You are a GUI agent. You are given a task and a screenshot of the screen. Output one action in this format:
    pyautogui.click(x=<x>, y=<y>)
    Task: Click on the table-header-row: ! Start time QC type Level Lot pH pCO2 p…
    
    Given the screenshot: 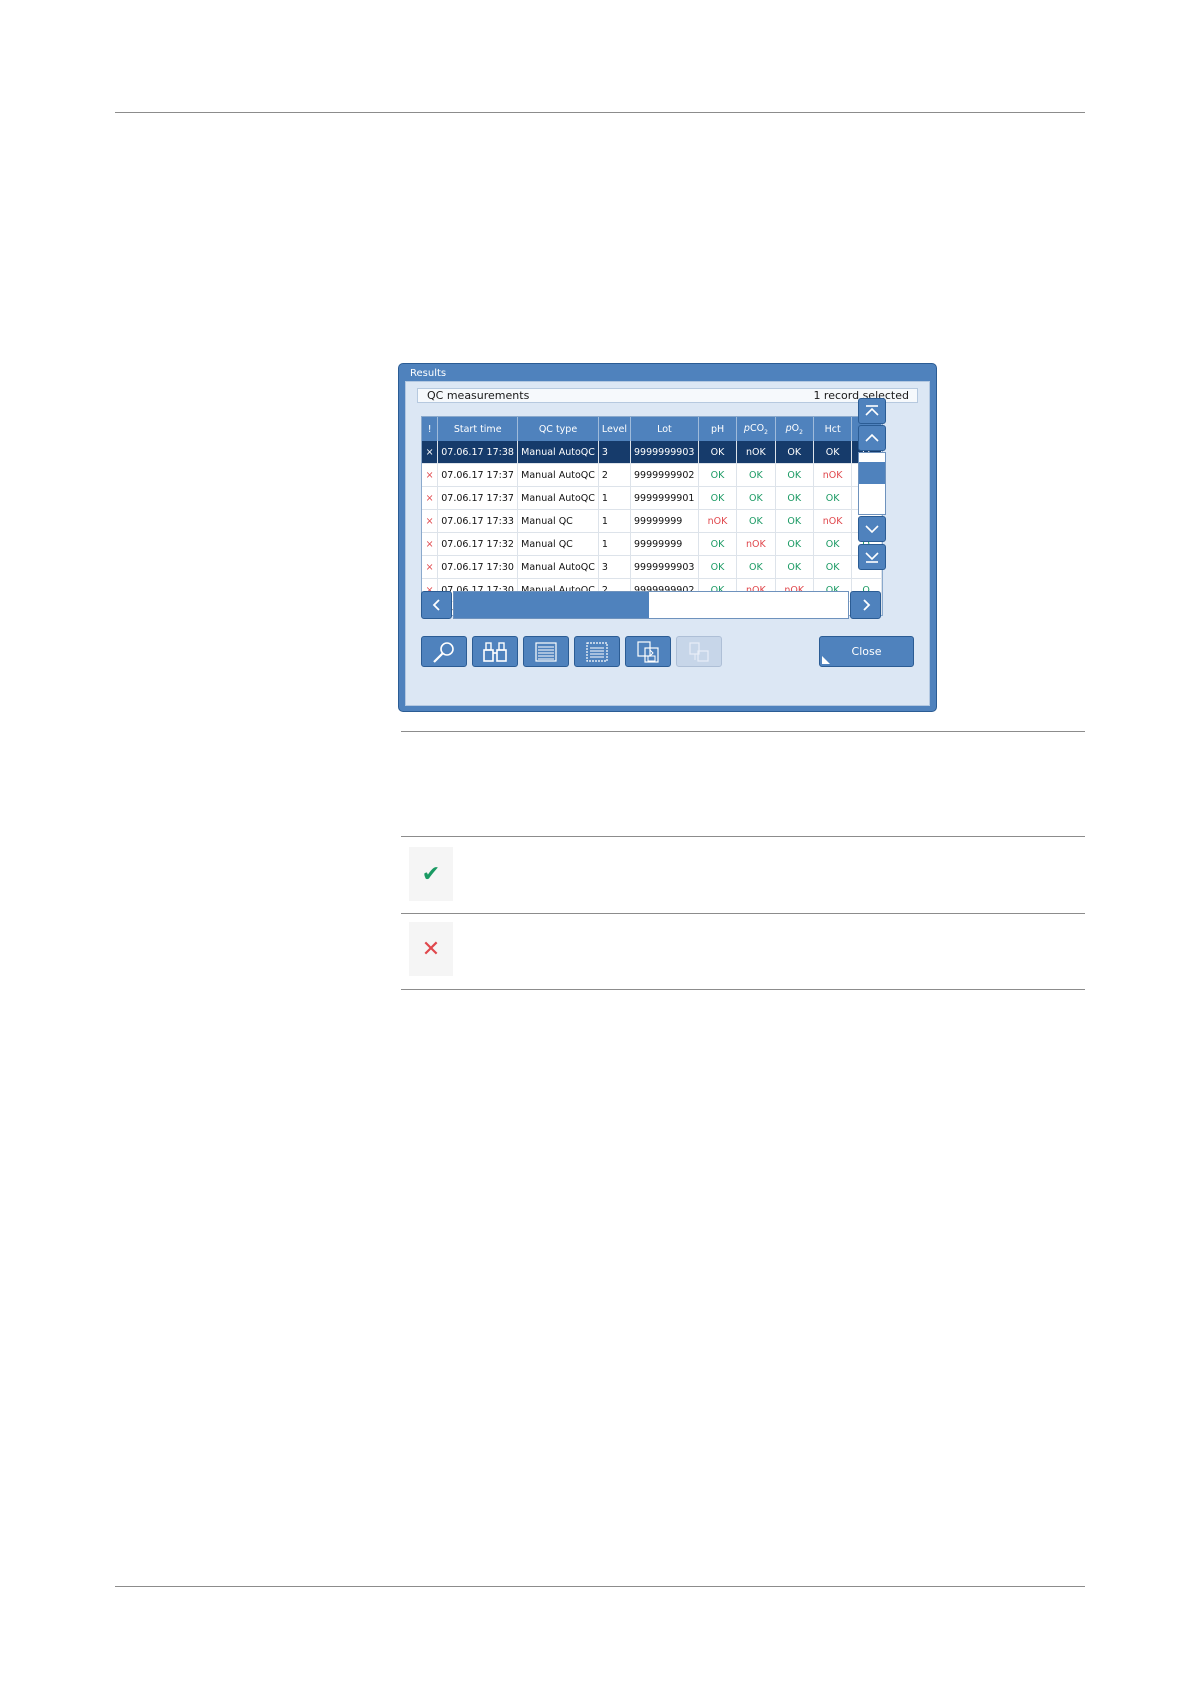 What is the action you would take?
    pyautogui.click(x=652, y=429)
    